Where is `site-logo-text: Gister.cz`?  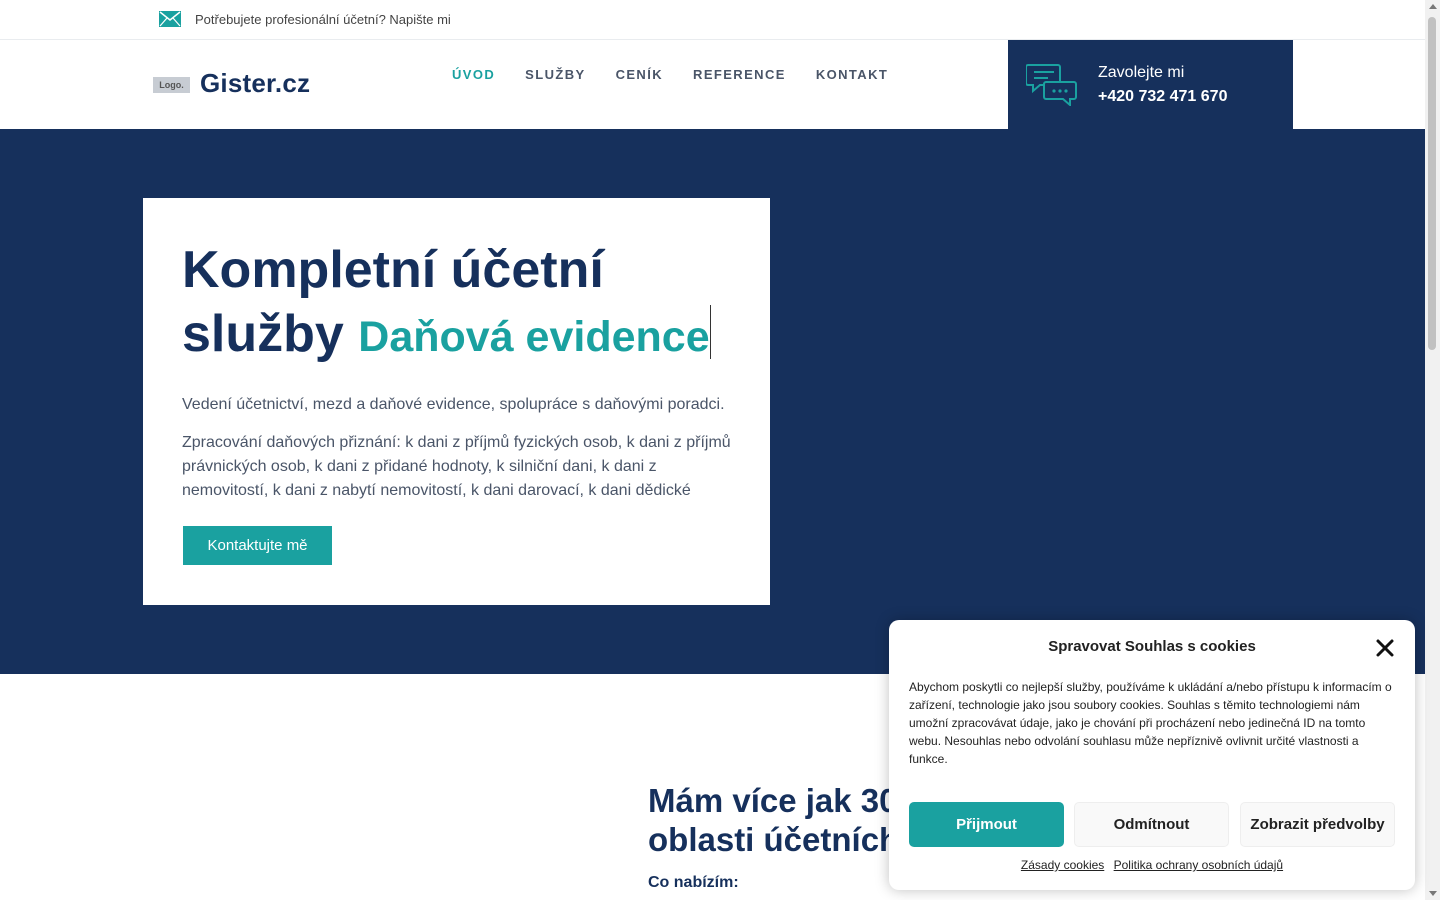
site-logo-text: Gister.cz is located at coordinates (255, 83).